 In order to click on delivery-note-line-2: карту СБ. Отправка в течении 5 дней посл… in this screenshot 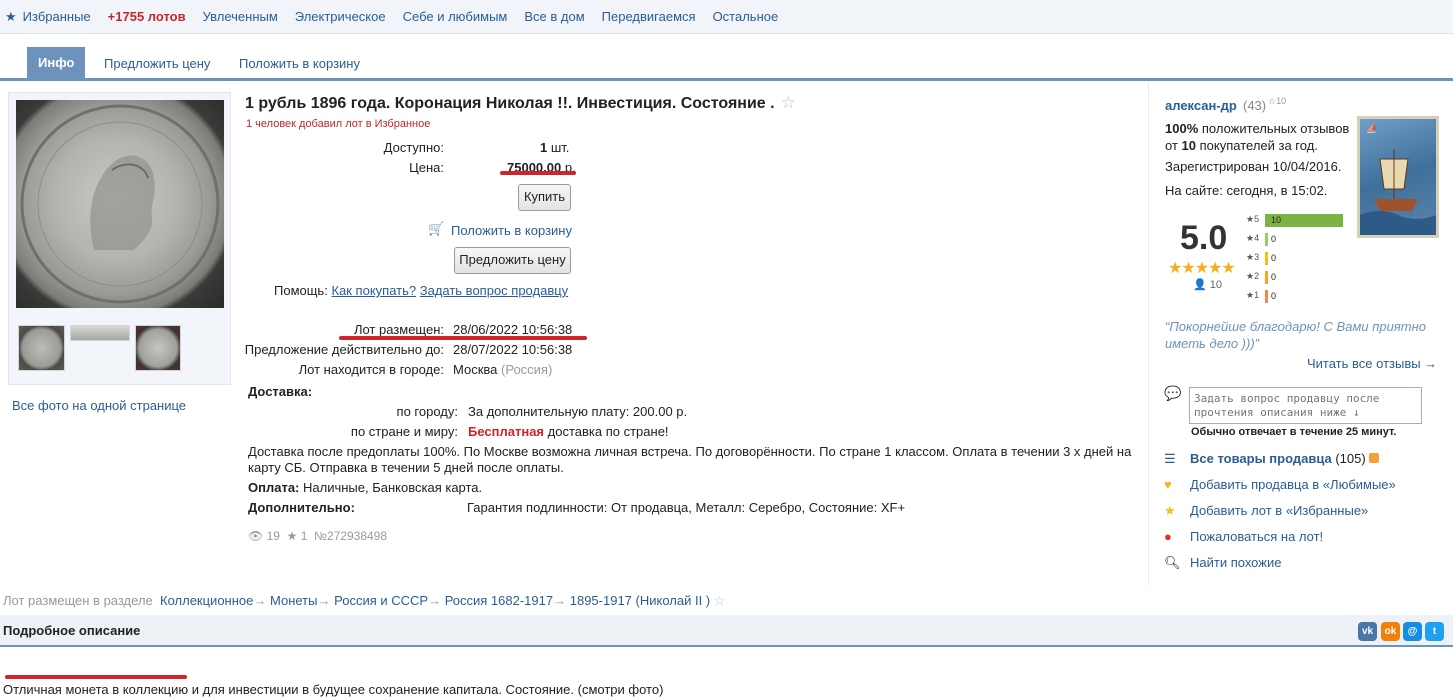, I will do `click(406, 467)`.